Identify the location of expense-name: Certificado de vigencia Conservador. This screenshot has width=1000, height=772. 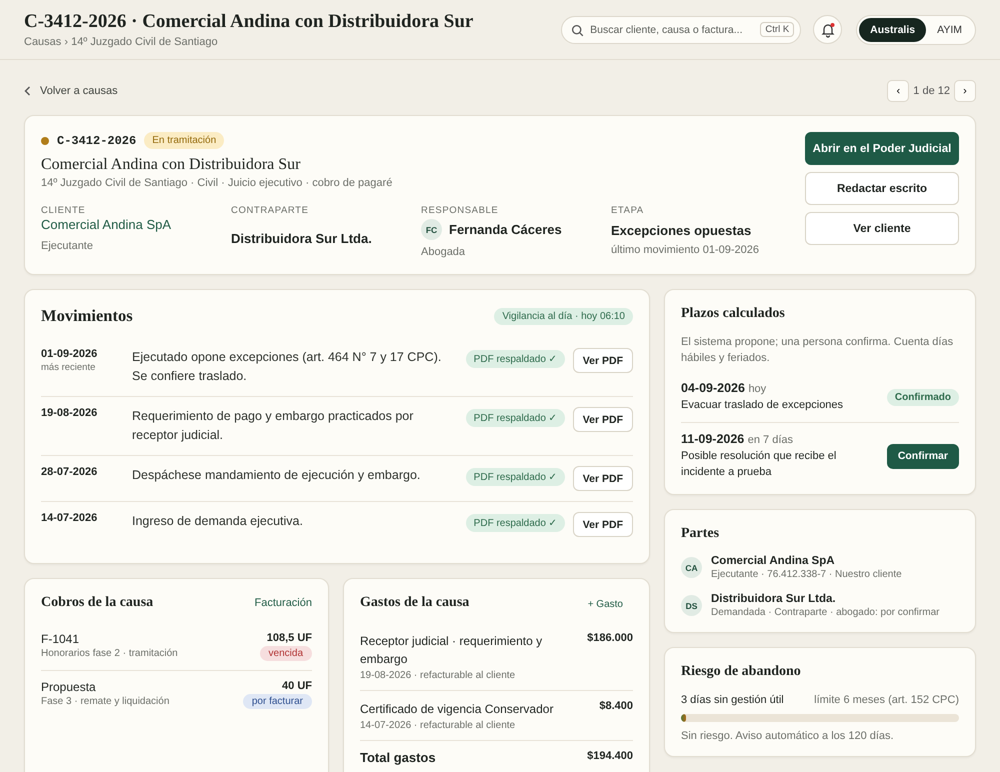
(457, 709).